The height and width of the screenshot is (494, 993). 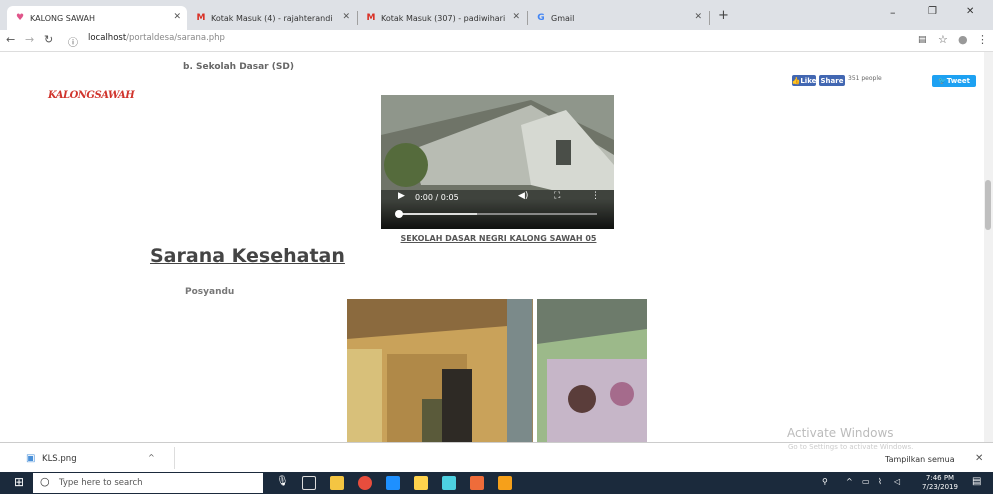 I want to click on tab-title: KALONG SAWAH, so click(x=62, y=18).